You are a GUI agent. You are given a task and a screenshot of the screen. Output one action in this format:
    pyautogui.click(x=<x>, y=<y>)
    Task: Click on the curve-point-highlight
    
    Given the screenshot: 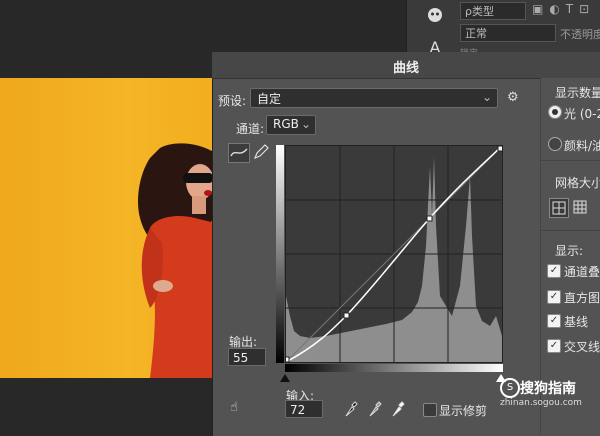 What is the action you would take?
    pyautogui.click(x=429, y=218)
    